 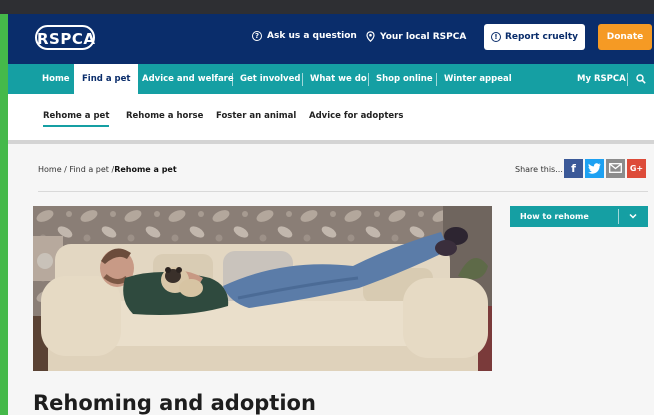 I want to click on chevron-down-icon, so click(x=633, y=216).